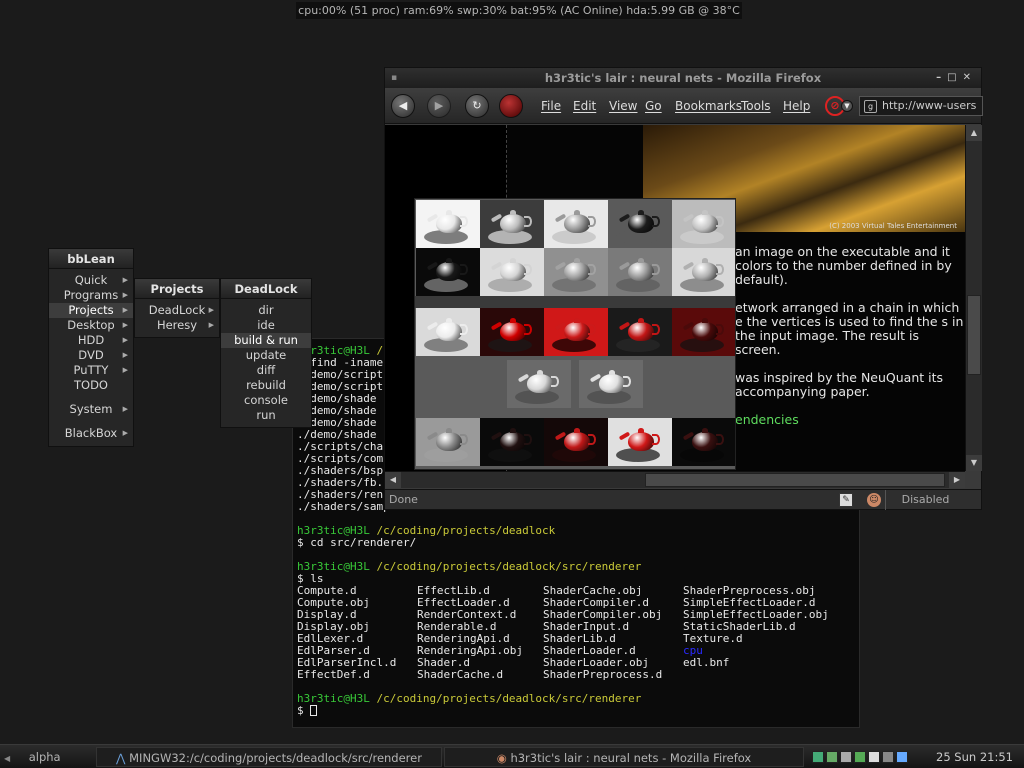 This screenshot has height=768, width=1024. I want to click on projects-submenu: Projects DeadLock ▶ Heresy ▶, so click(177, 308).